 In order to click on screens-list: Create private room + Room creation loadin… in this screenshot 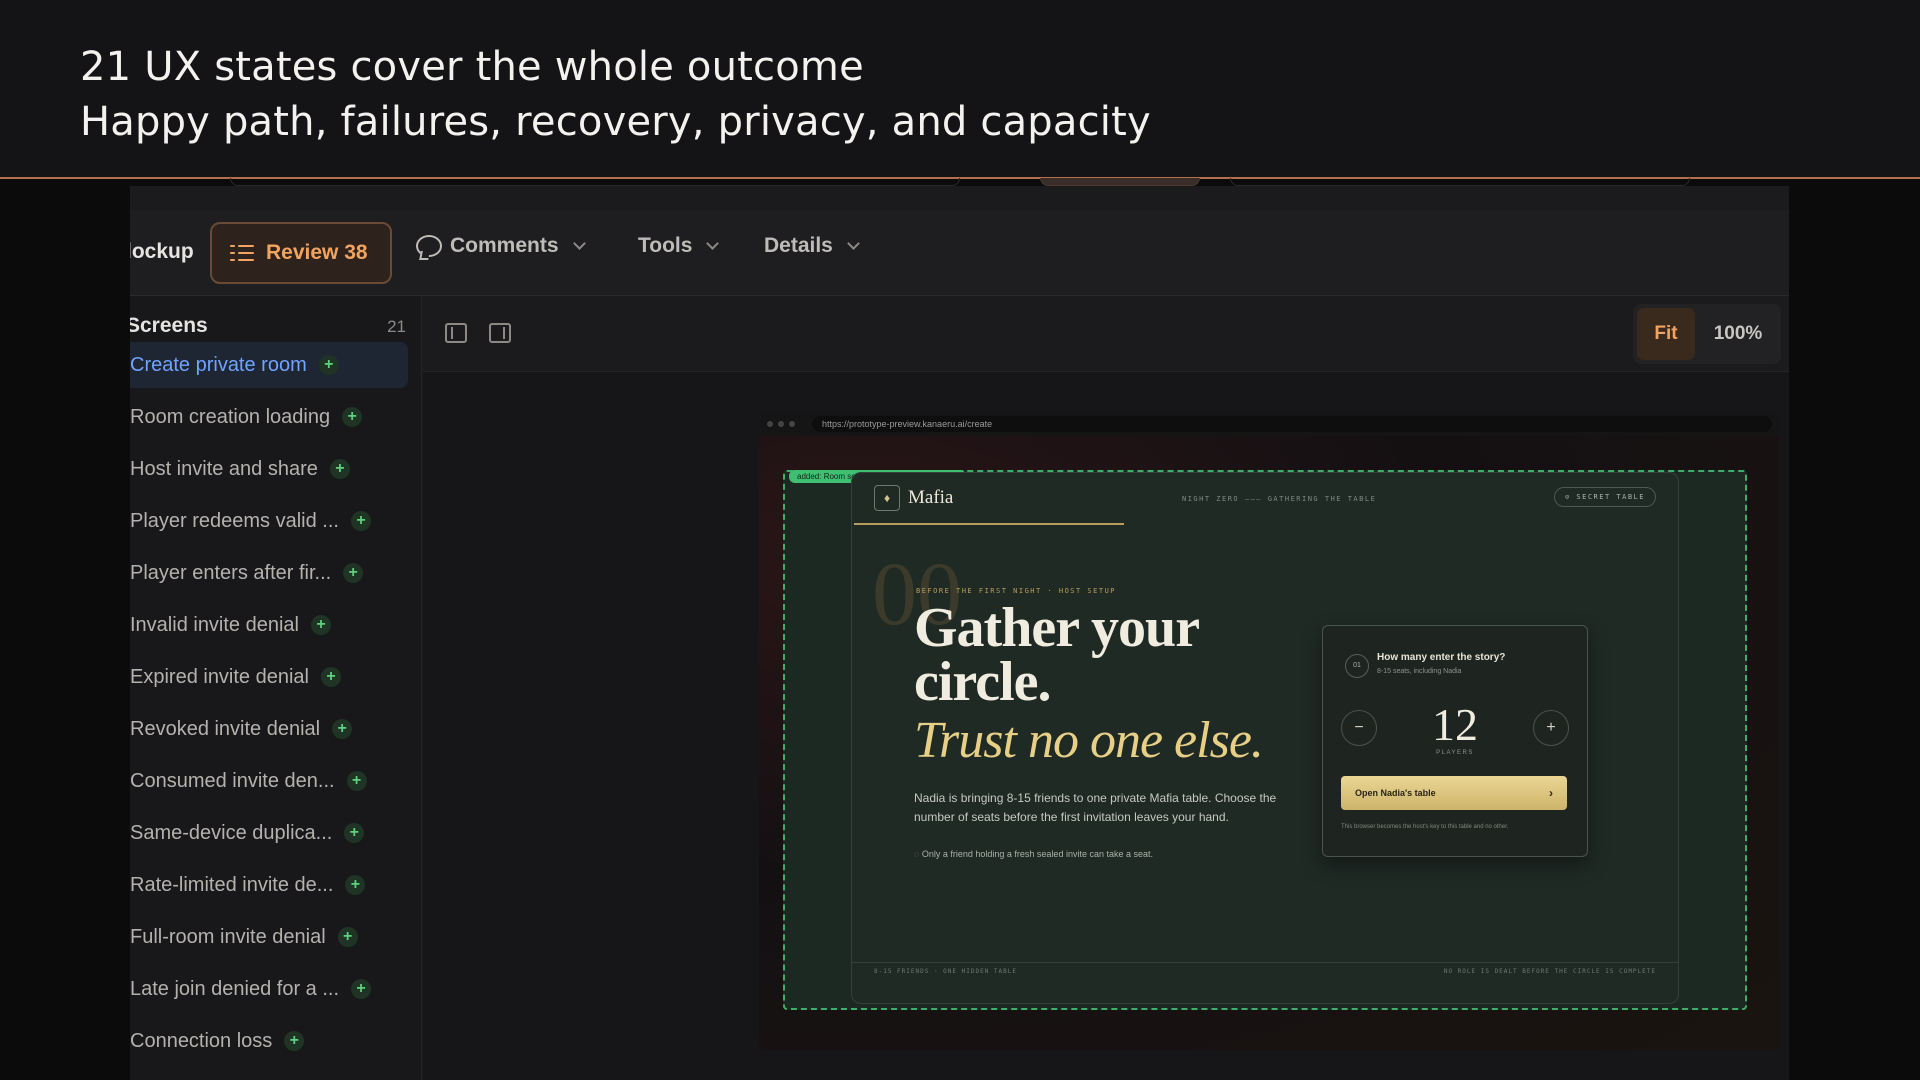, I will do `click(269, 706)`.